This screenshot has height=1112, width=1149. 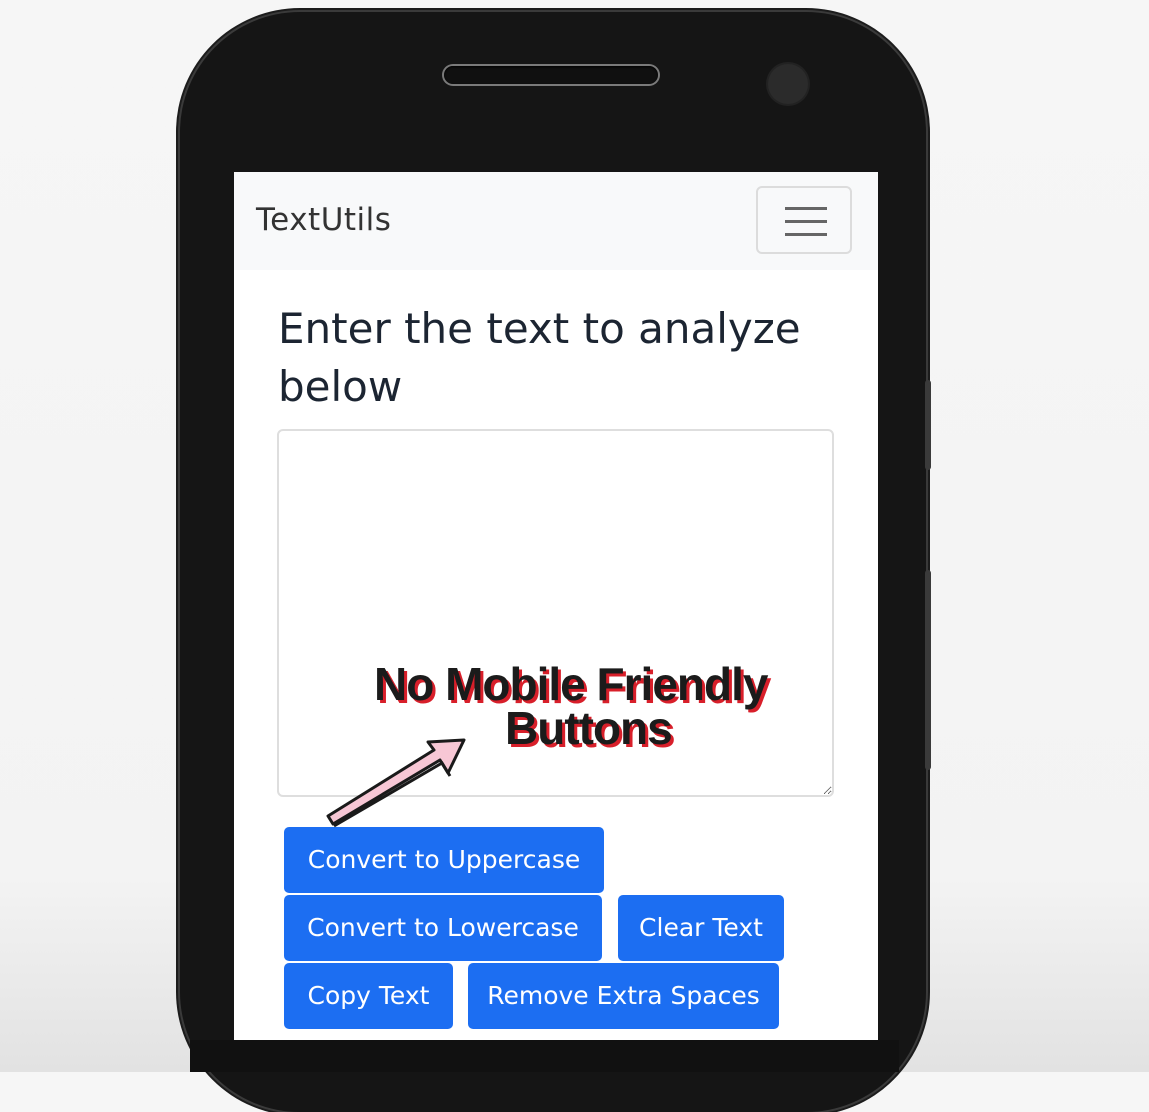 I want to click on navbar-brand: TextUtils, so click(x=323, y=220).